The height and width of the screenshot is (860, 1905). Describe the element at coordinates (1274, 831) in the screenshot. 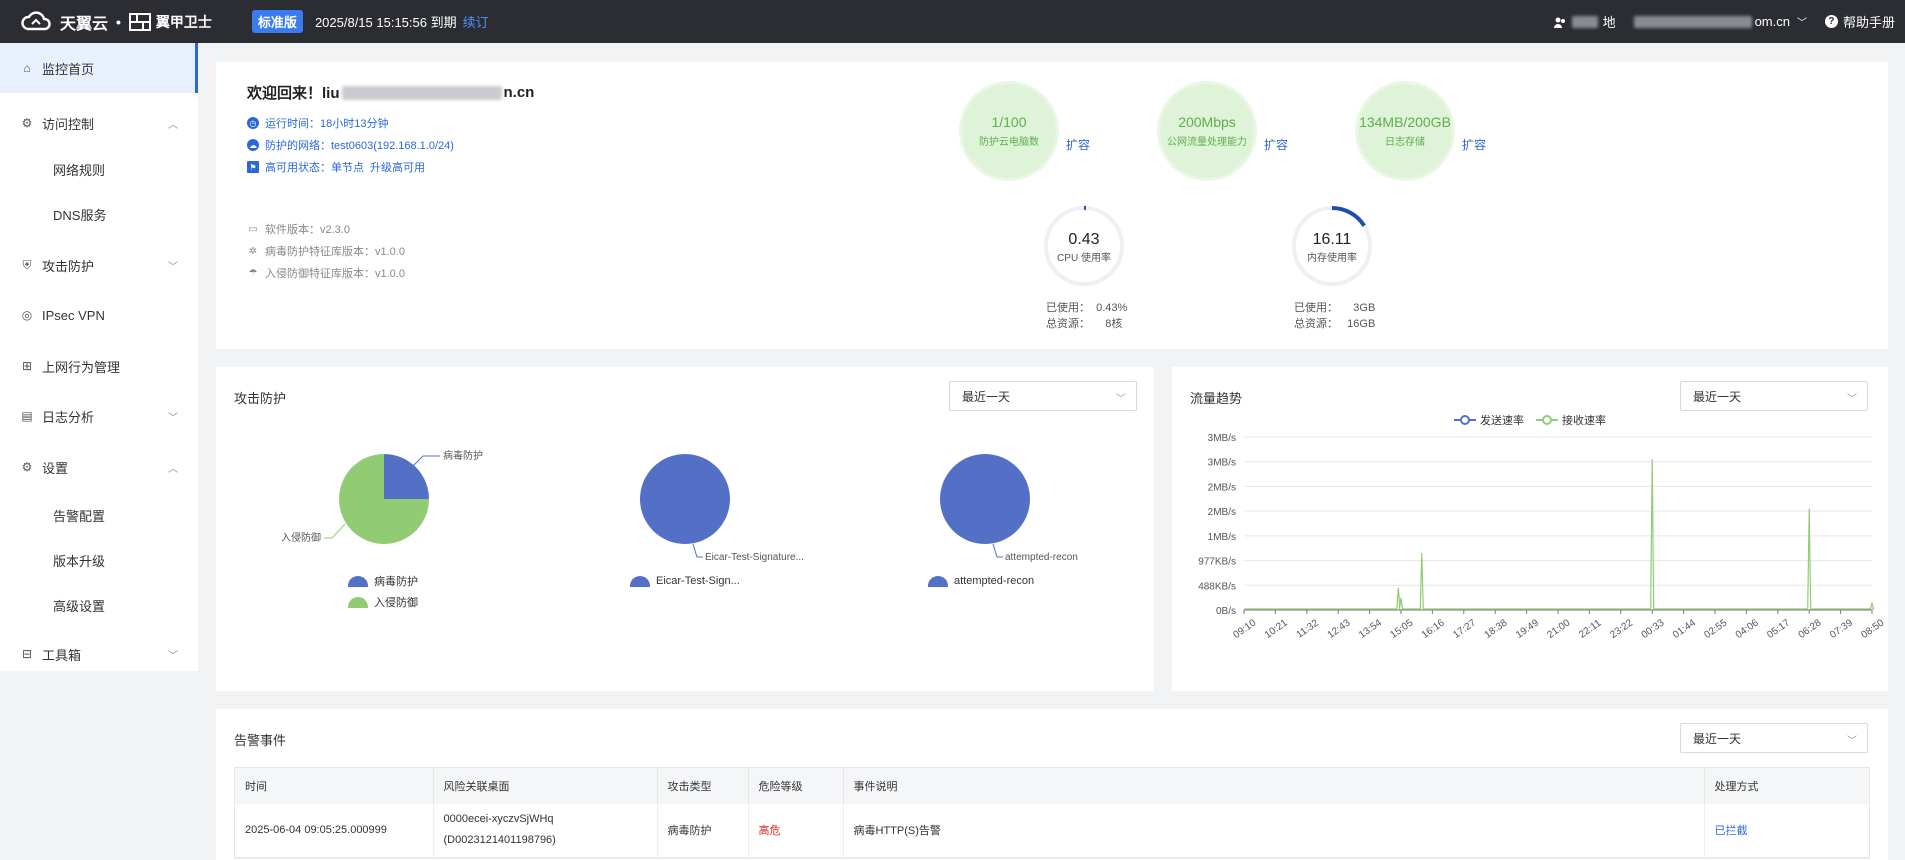

I see `cell-desc: 病毒HTTP(S)告警` at that location.